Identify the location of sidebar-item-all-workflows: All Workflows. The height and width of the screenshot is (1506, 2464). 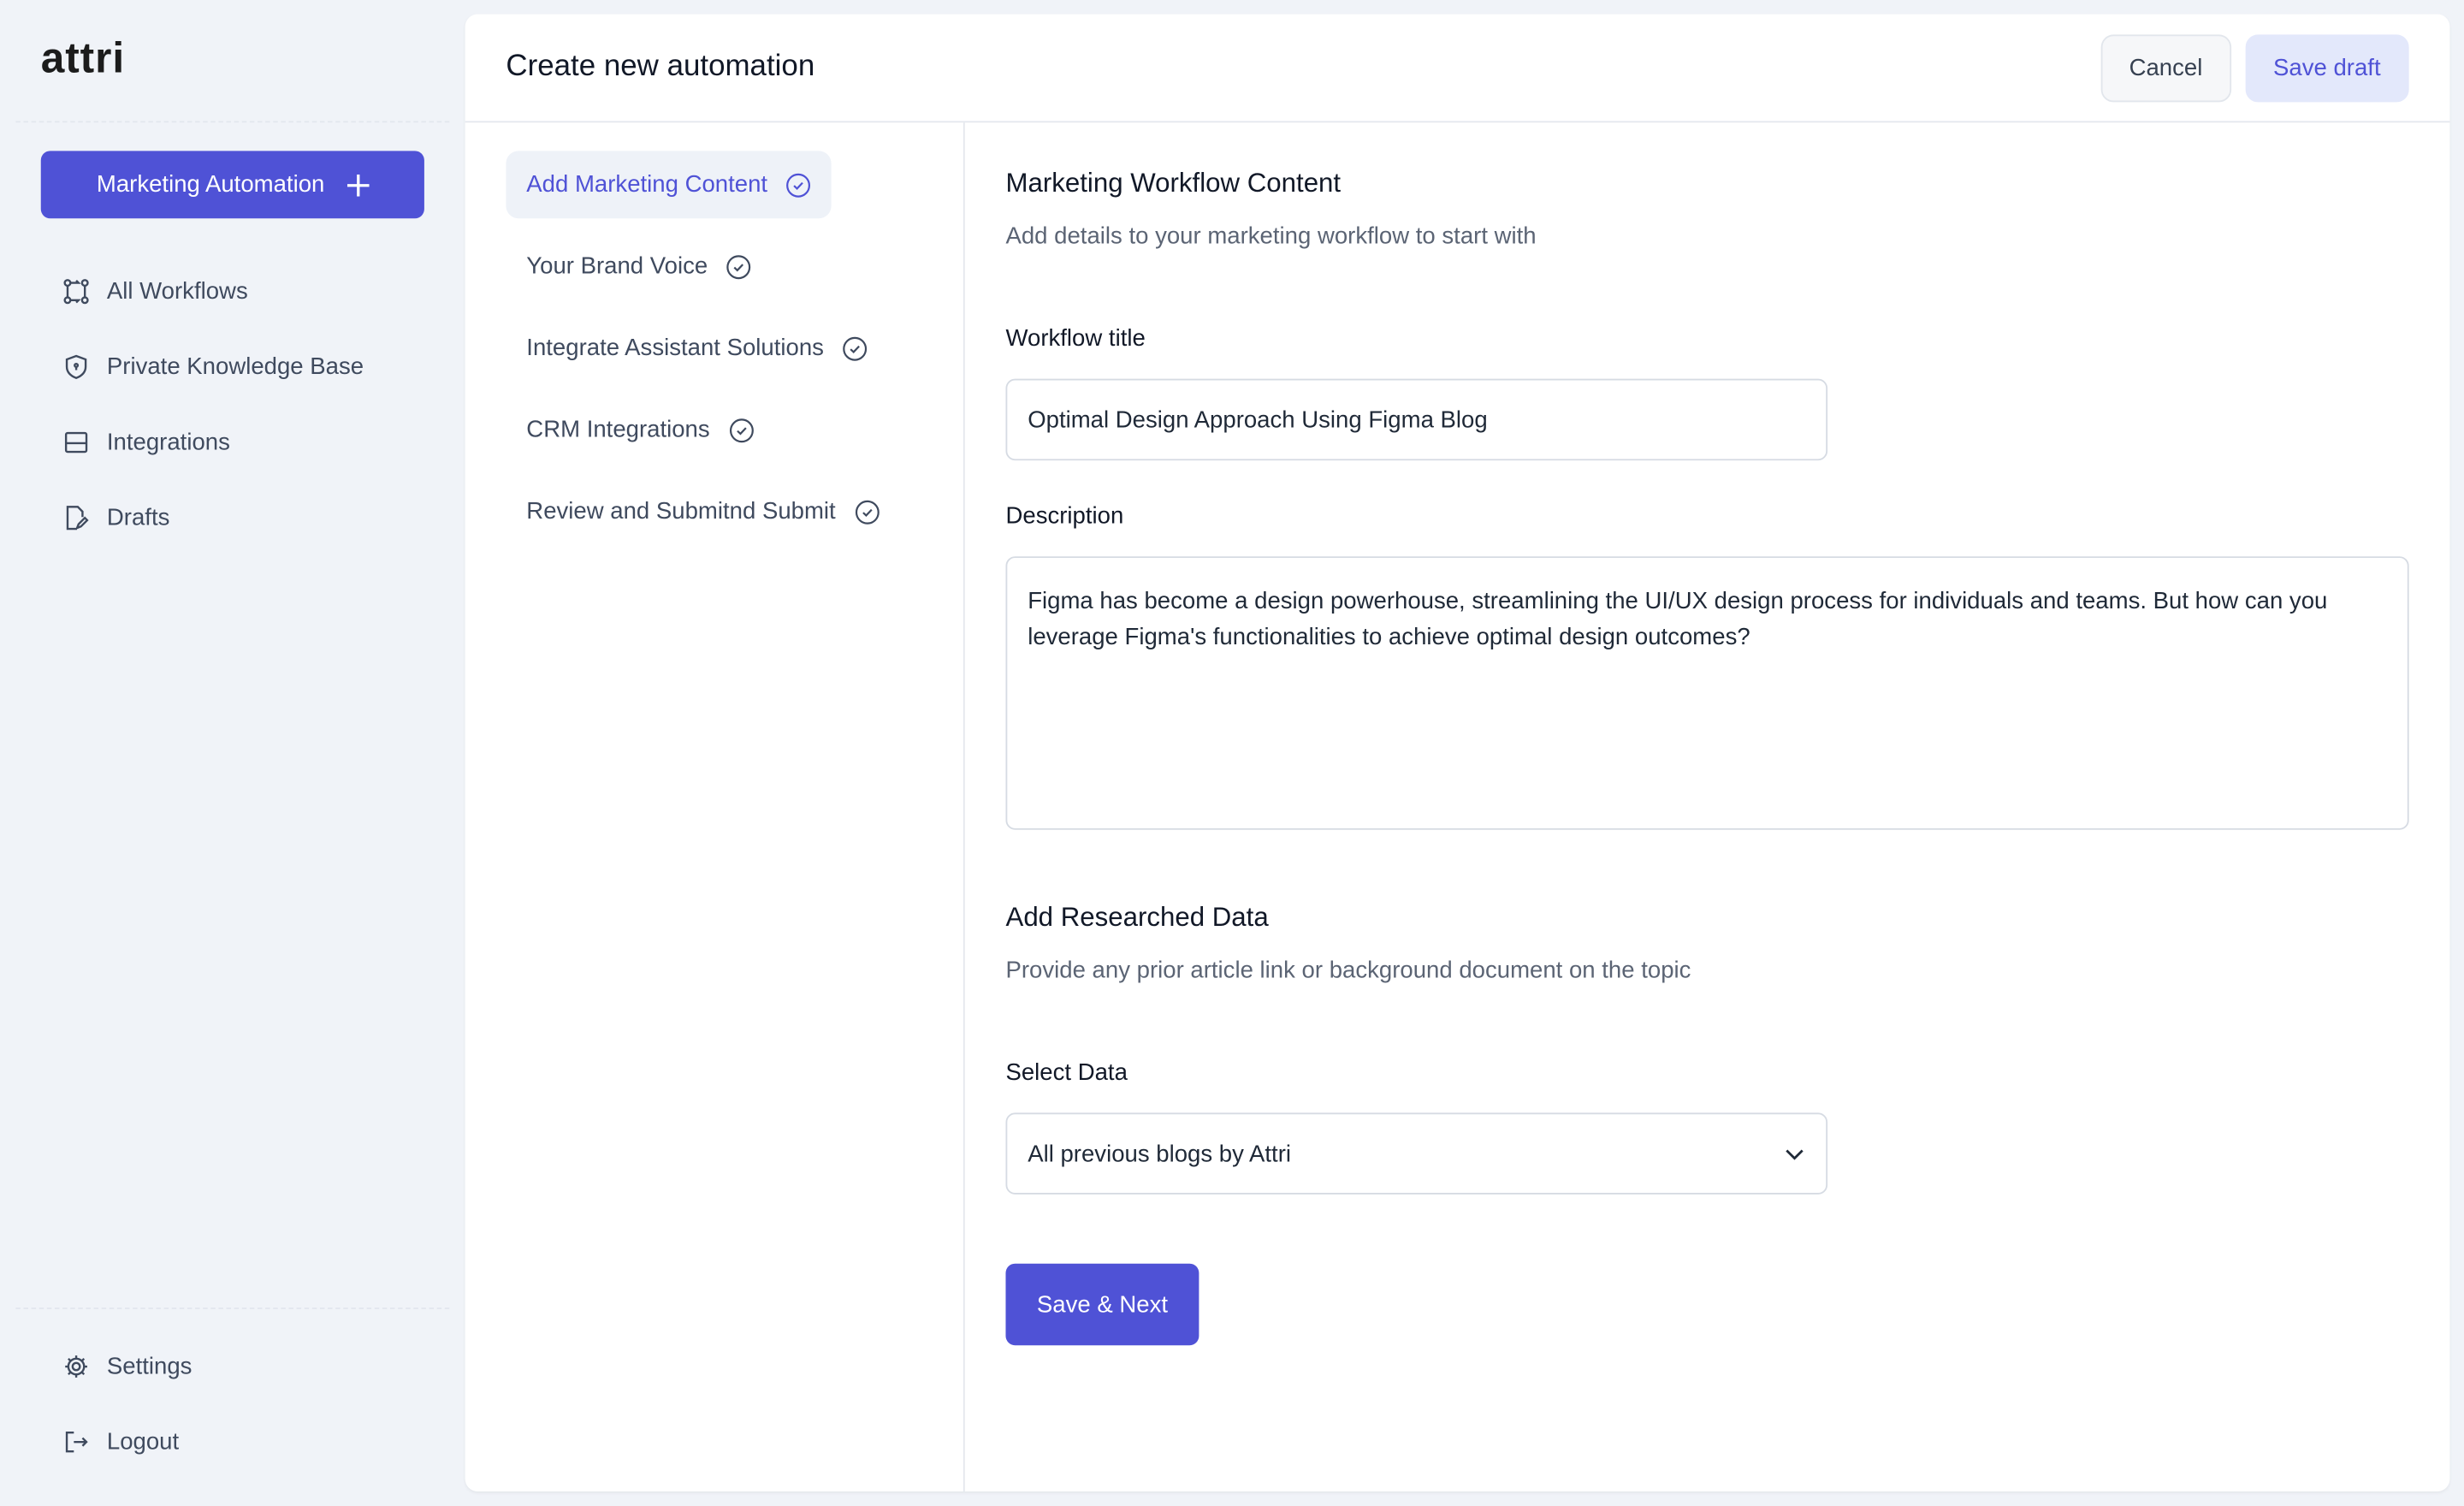
(155, 292).